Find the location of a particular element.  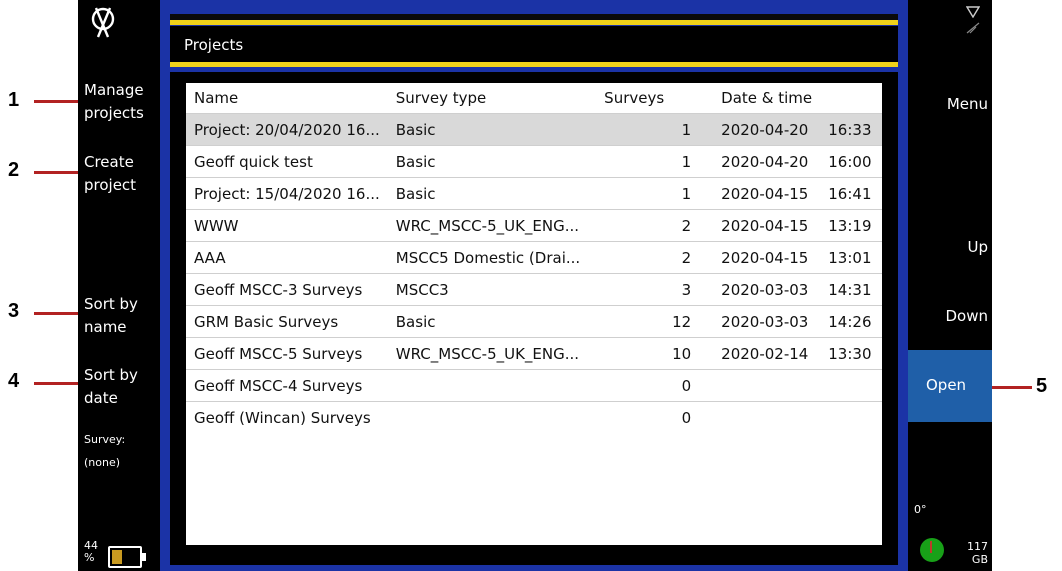

cell-surveys: 10 is located at coordinates (651, 353).